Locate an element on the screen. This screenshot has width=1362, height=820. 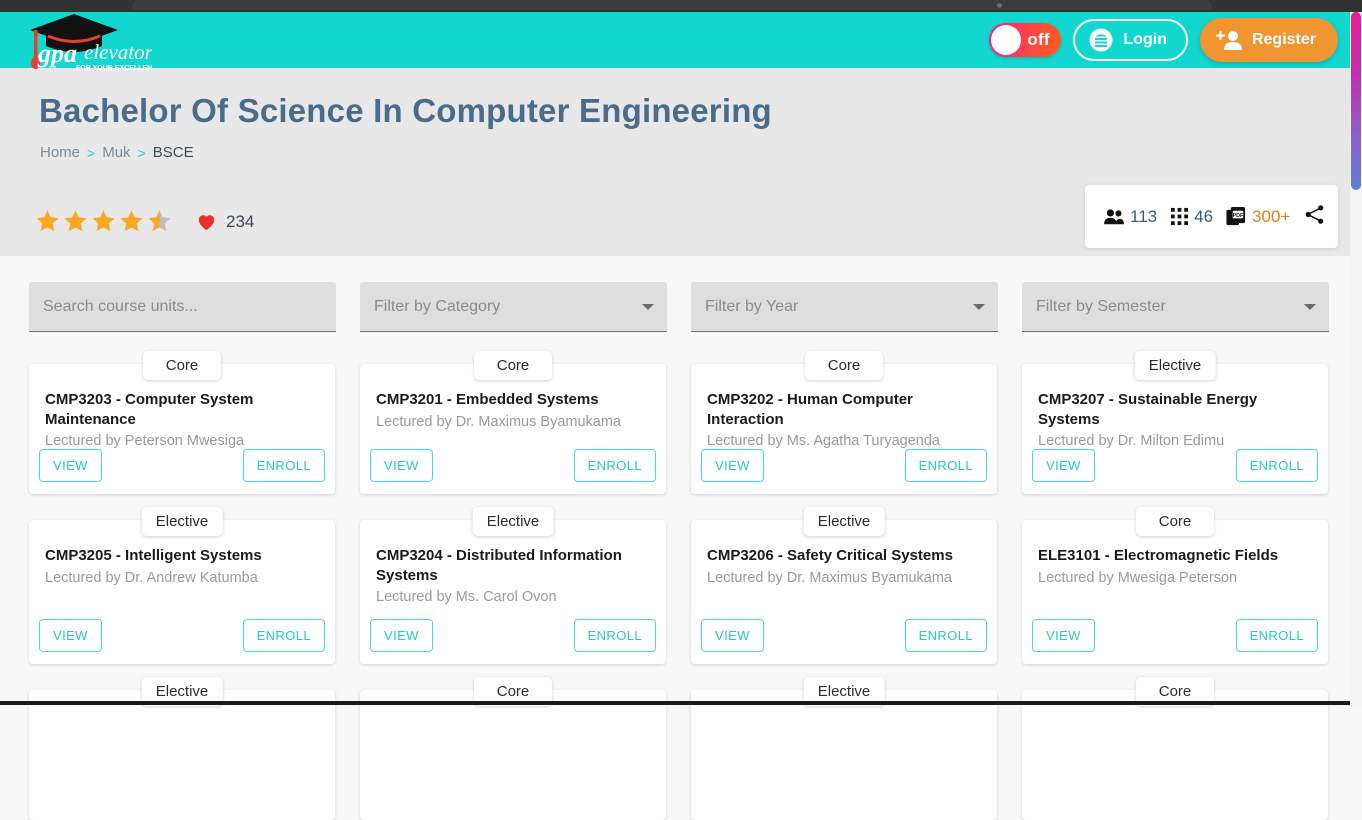
semester-filter-select: Filter by Semester is located at coordinates (1175, 307).